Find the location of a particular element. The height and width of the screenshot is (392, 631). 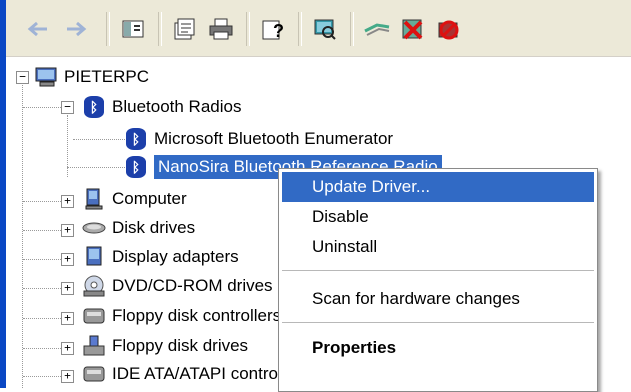

scan-hardware-button is located at coordinates (325, 29).